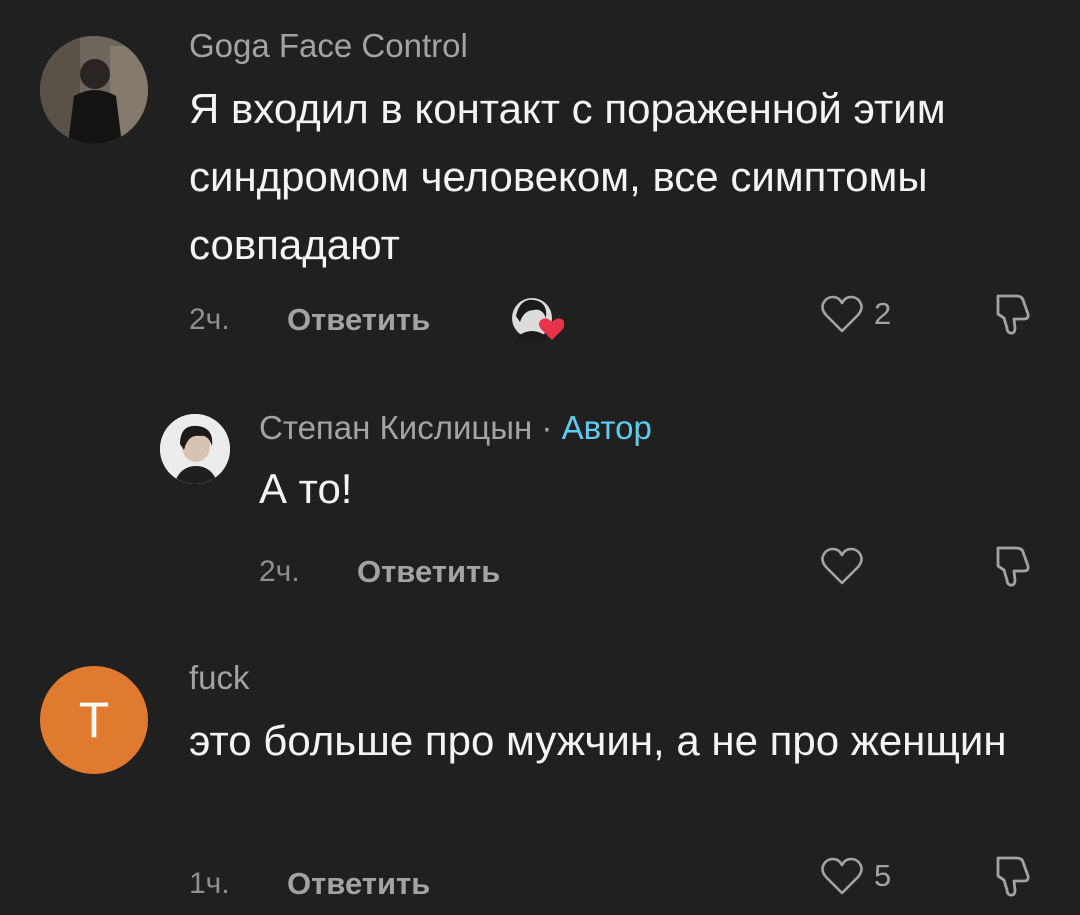  Describe the element at coordinates (598, 740) in the screenshot. I see `comment-text: это больше про мужчин, а не про женщин` at that location.